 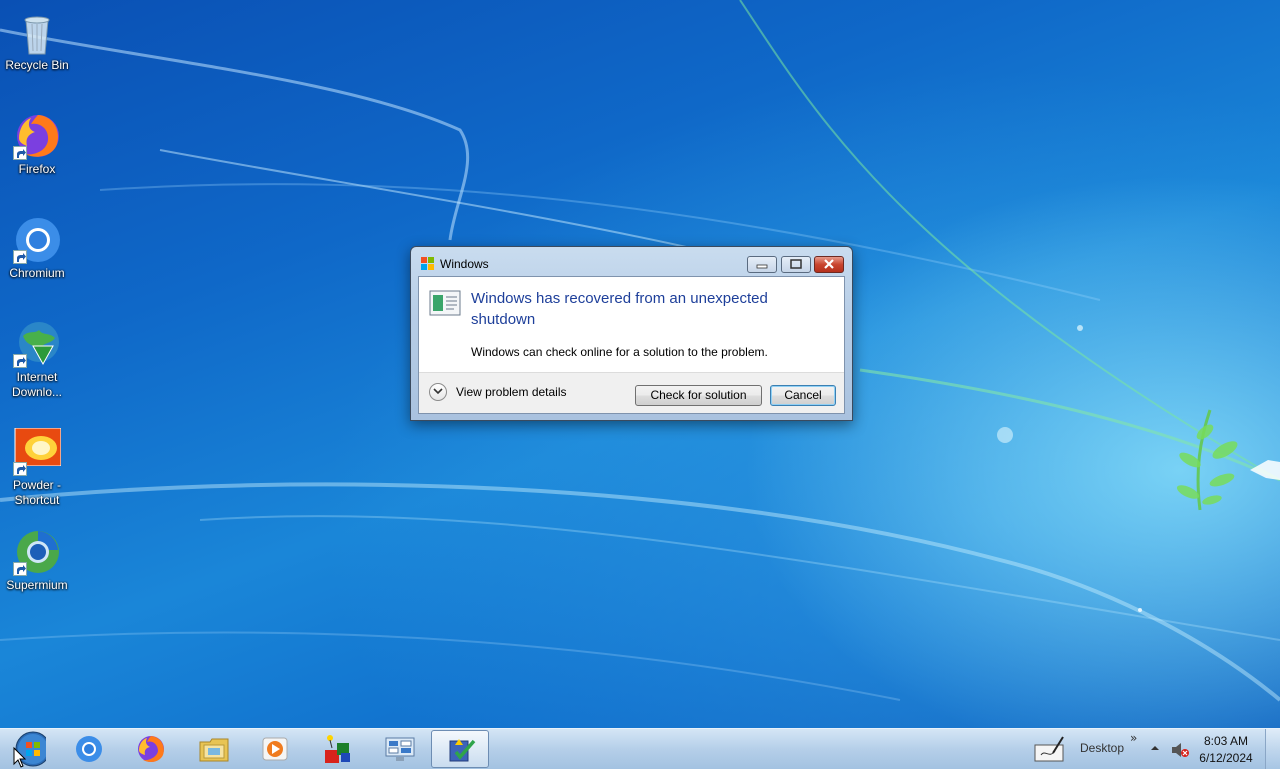 I want to click on clock-time: 8:03 AM, so click(x=1226, y=741).